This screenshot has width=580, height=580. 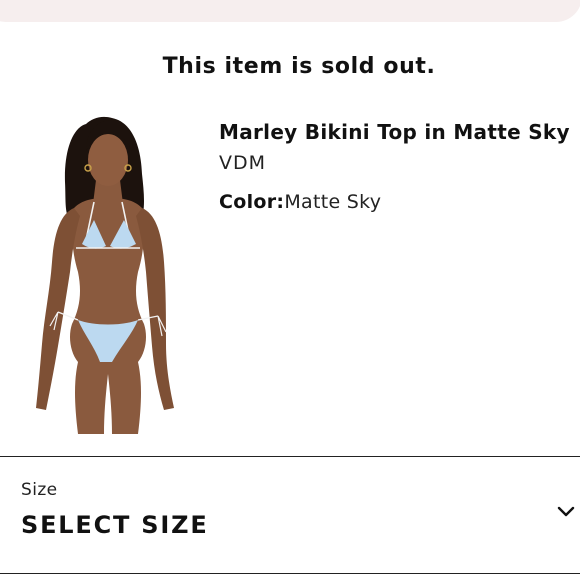 What do you see at coordinates (399, 163) in the screenshot?
I see `product-brand: VDM` at bounding box center [399, 163].